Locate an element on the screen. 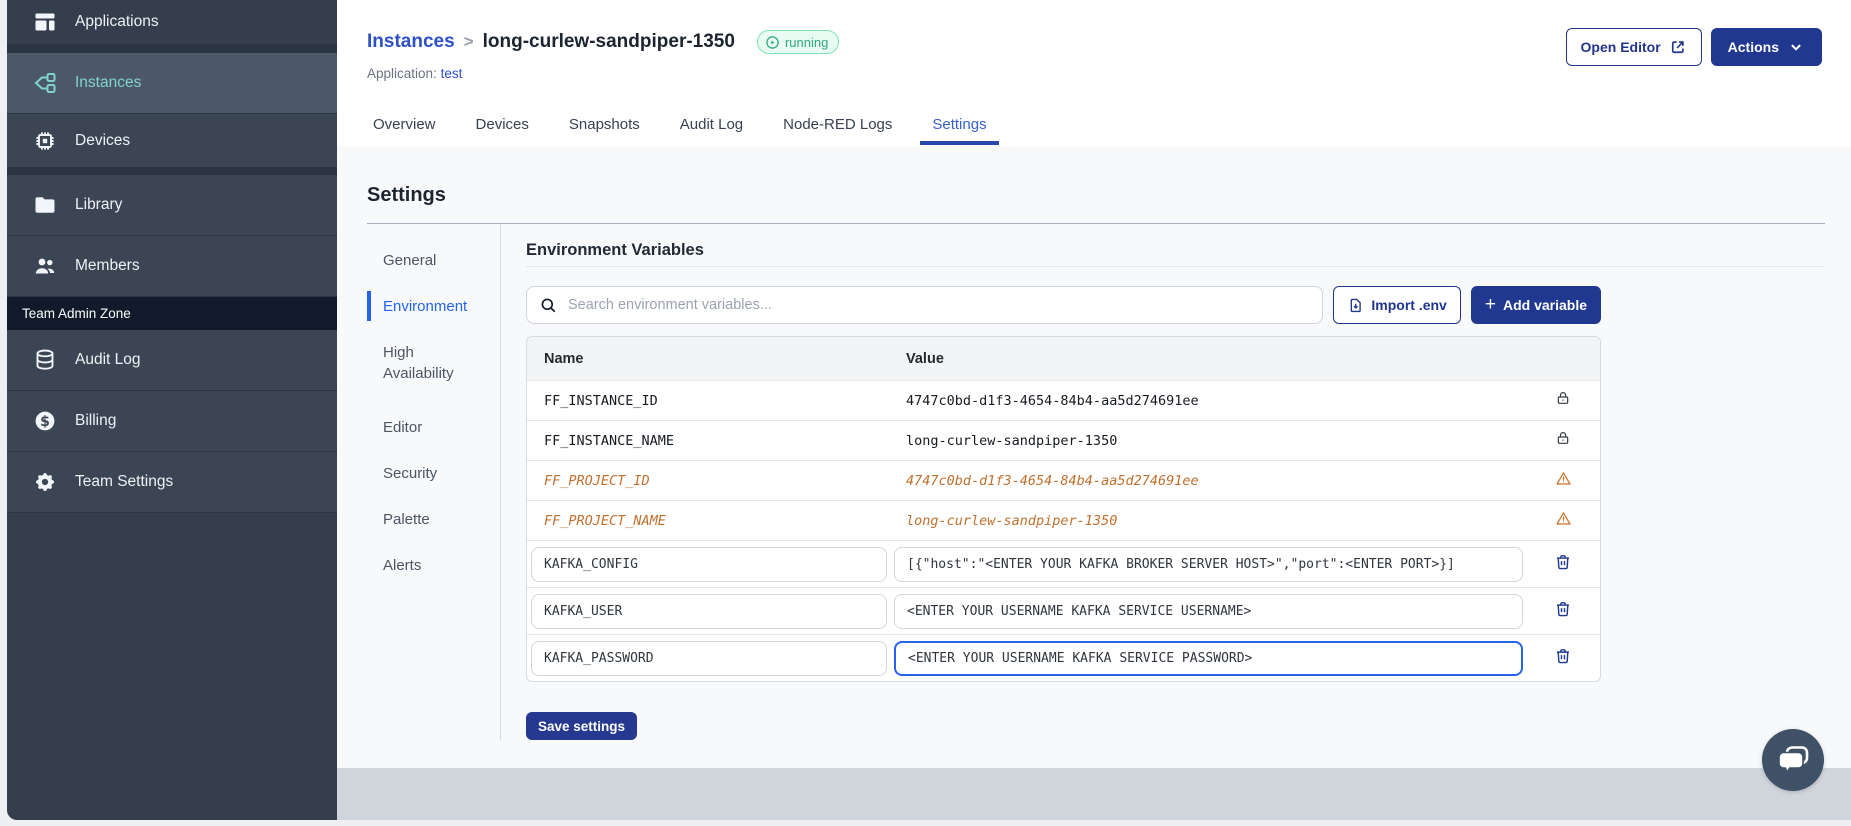 This screenshot has width=1851, height=826. sidebar-item-label: Devices is located at coordinates (103, 140).